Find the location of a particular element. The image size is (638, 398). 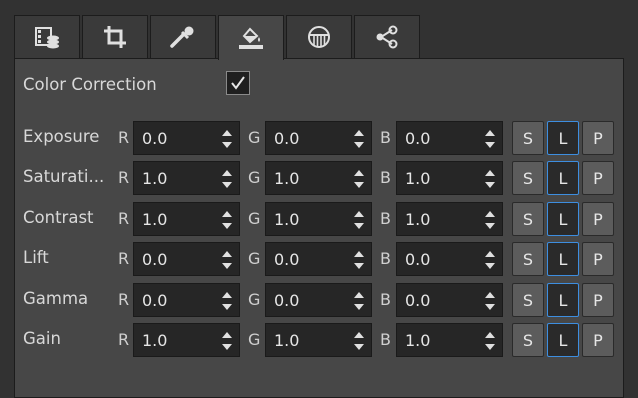

eyedropper-icon is located at coordinates (182, 37).